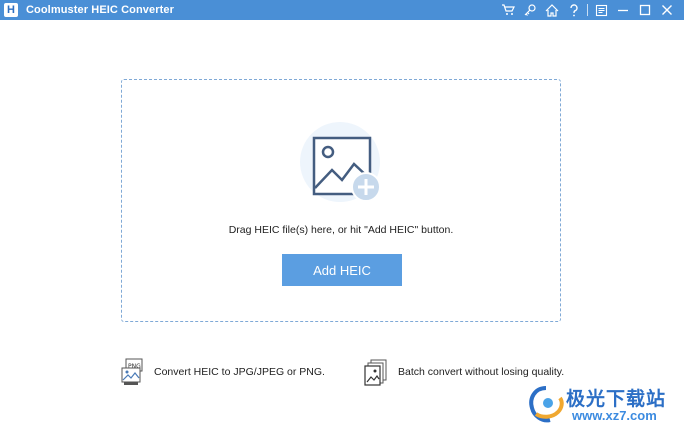 The image size is (684, 432). I want to click on title-bar-controls, so click(587, 10).